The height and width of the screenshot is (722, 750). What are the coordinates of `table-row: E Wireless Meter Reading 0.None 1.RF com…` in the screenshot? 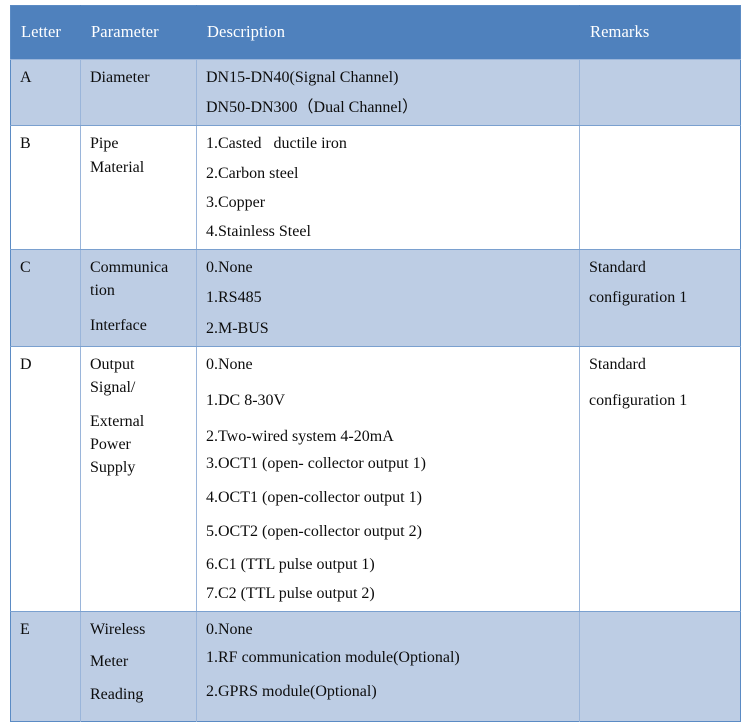 It's located at (375, 666).